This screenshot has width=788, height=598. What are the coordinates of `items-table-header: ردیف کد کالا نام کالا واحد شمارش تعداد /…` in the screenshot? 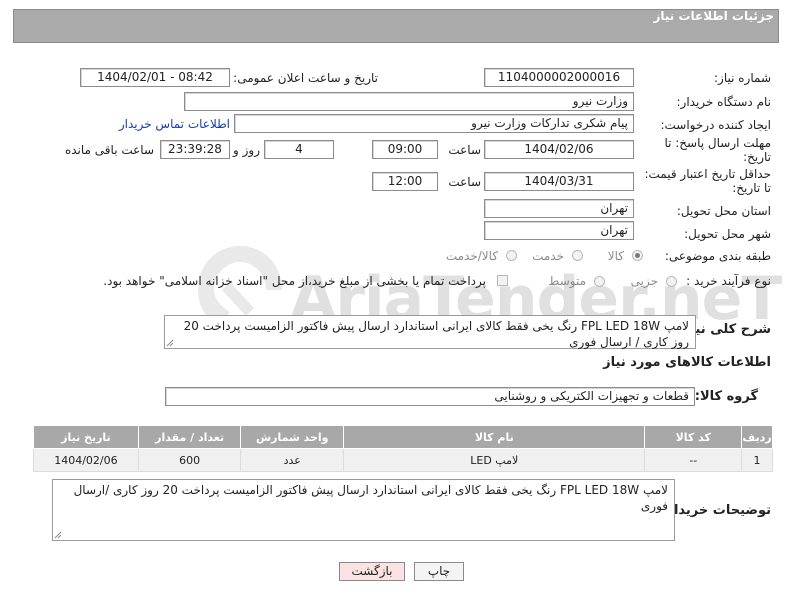 It's located at (403, 437).